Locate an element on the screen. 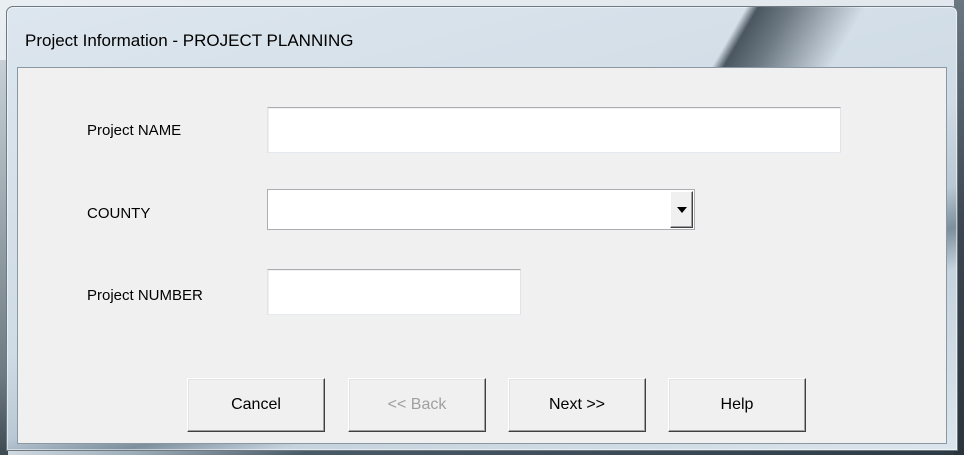  window-title: Project Information - PROJECT PLANNING is located at coordinates (189, 40).